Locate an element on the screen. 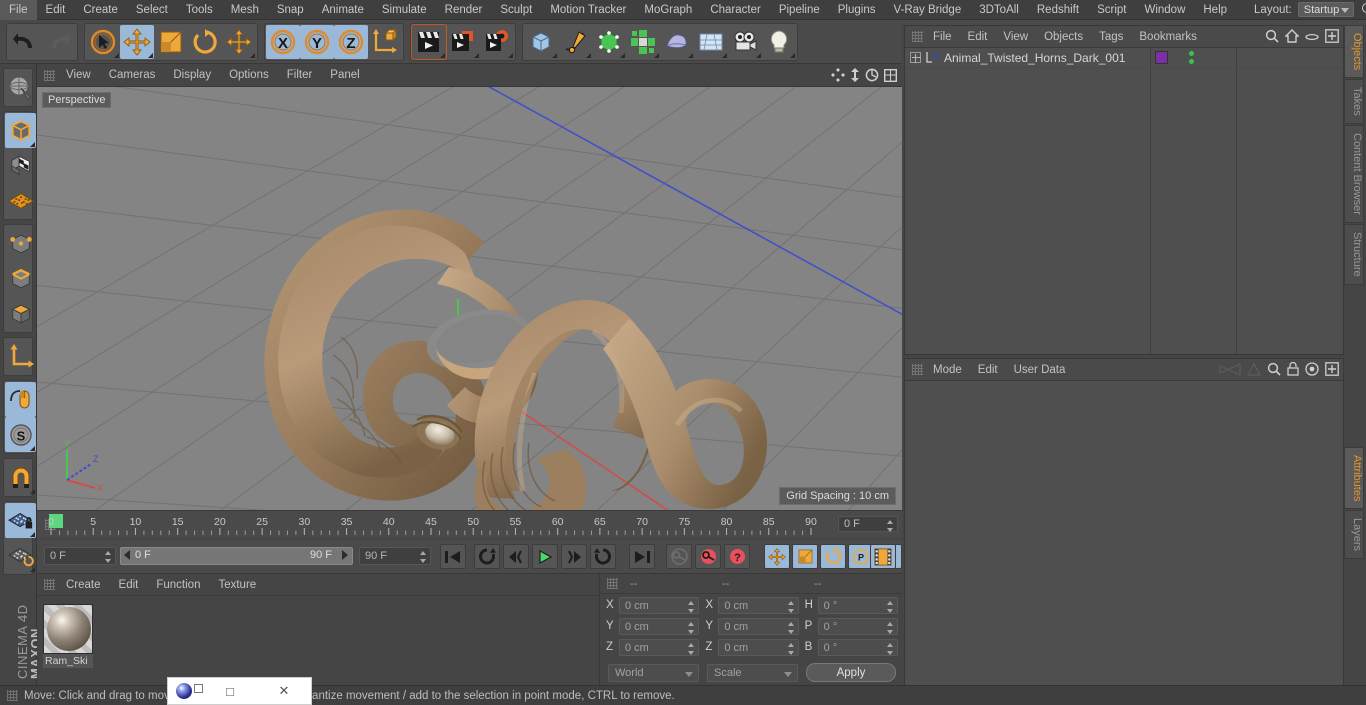  menu-item-select: Select is located at coordinates (152, 10).